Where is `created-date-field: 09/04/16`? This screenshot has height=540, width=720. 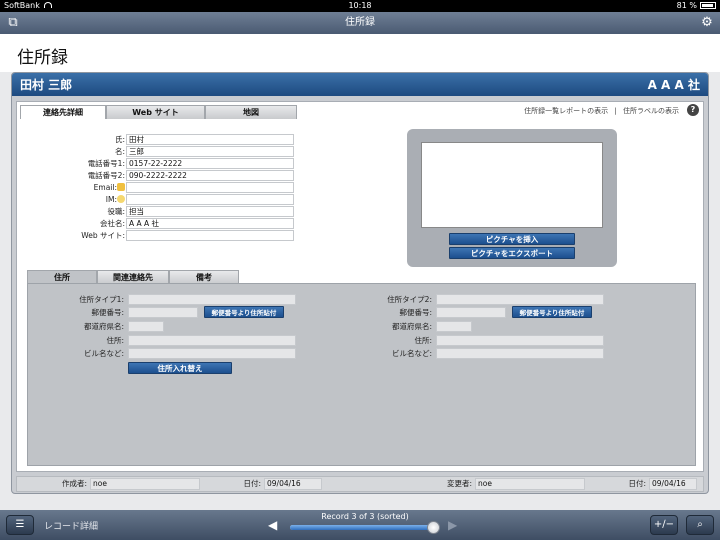
created-date-field: 09/04/16 is located at coordinates (293, 484).